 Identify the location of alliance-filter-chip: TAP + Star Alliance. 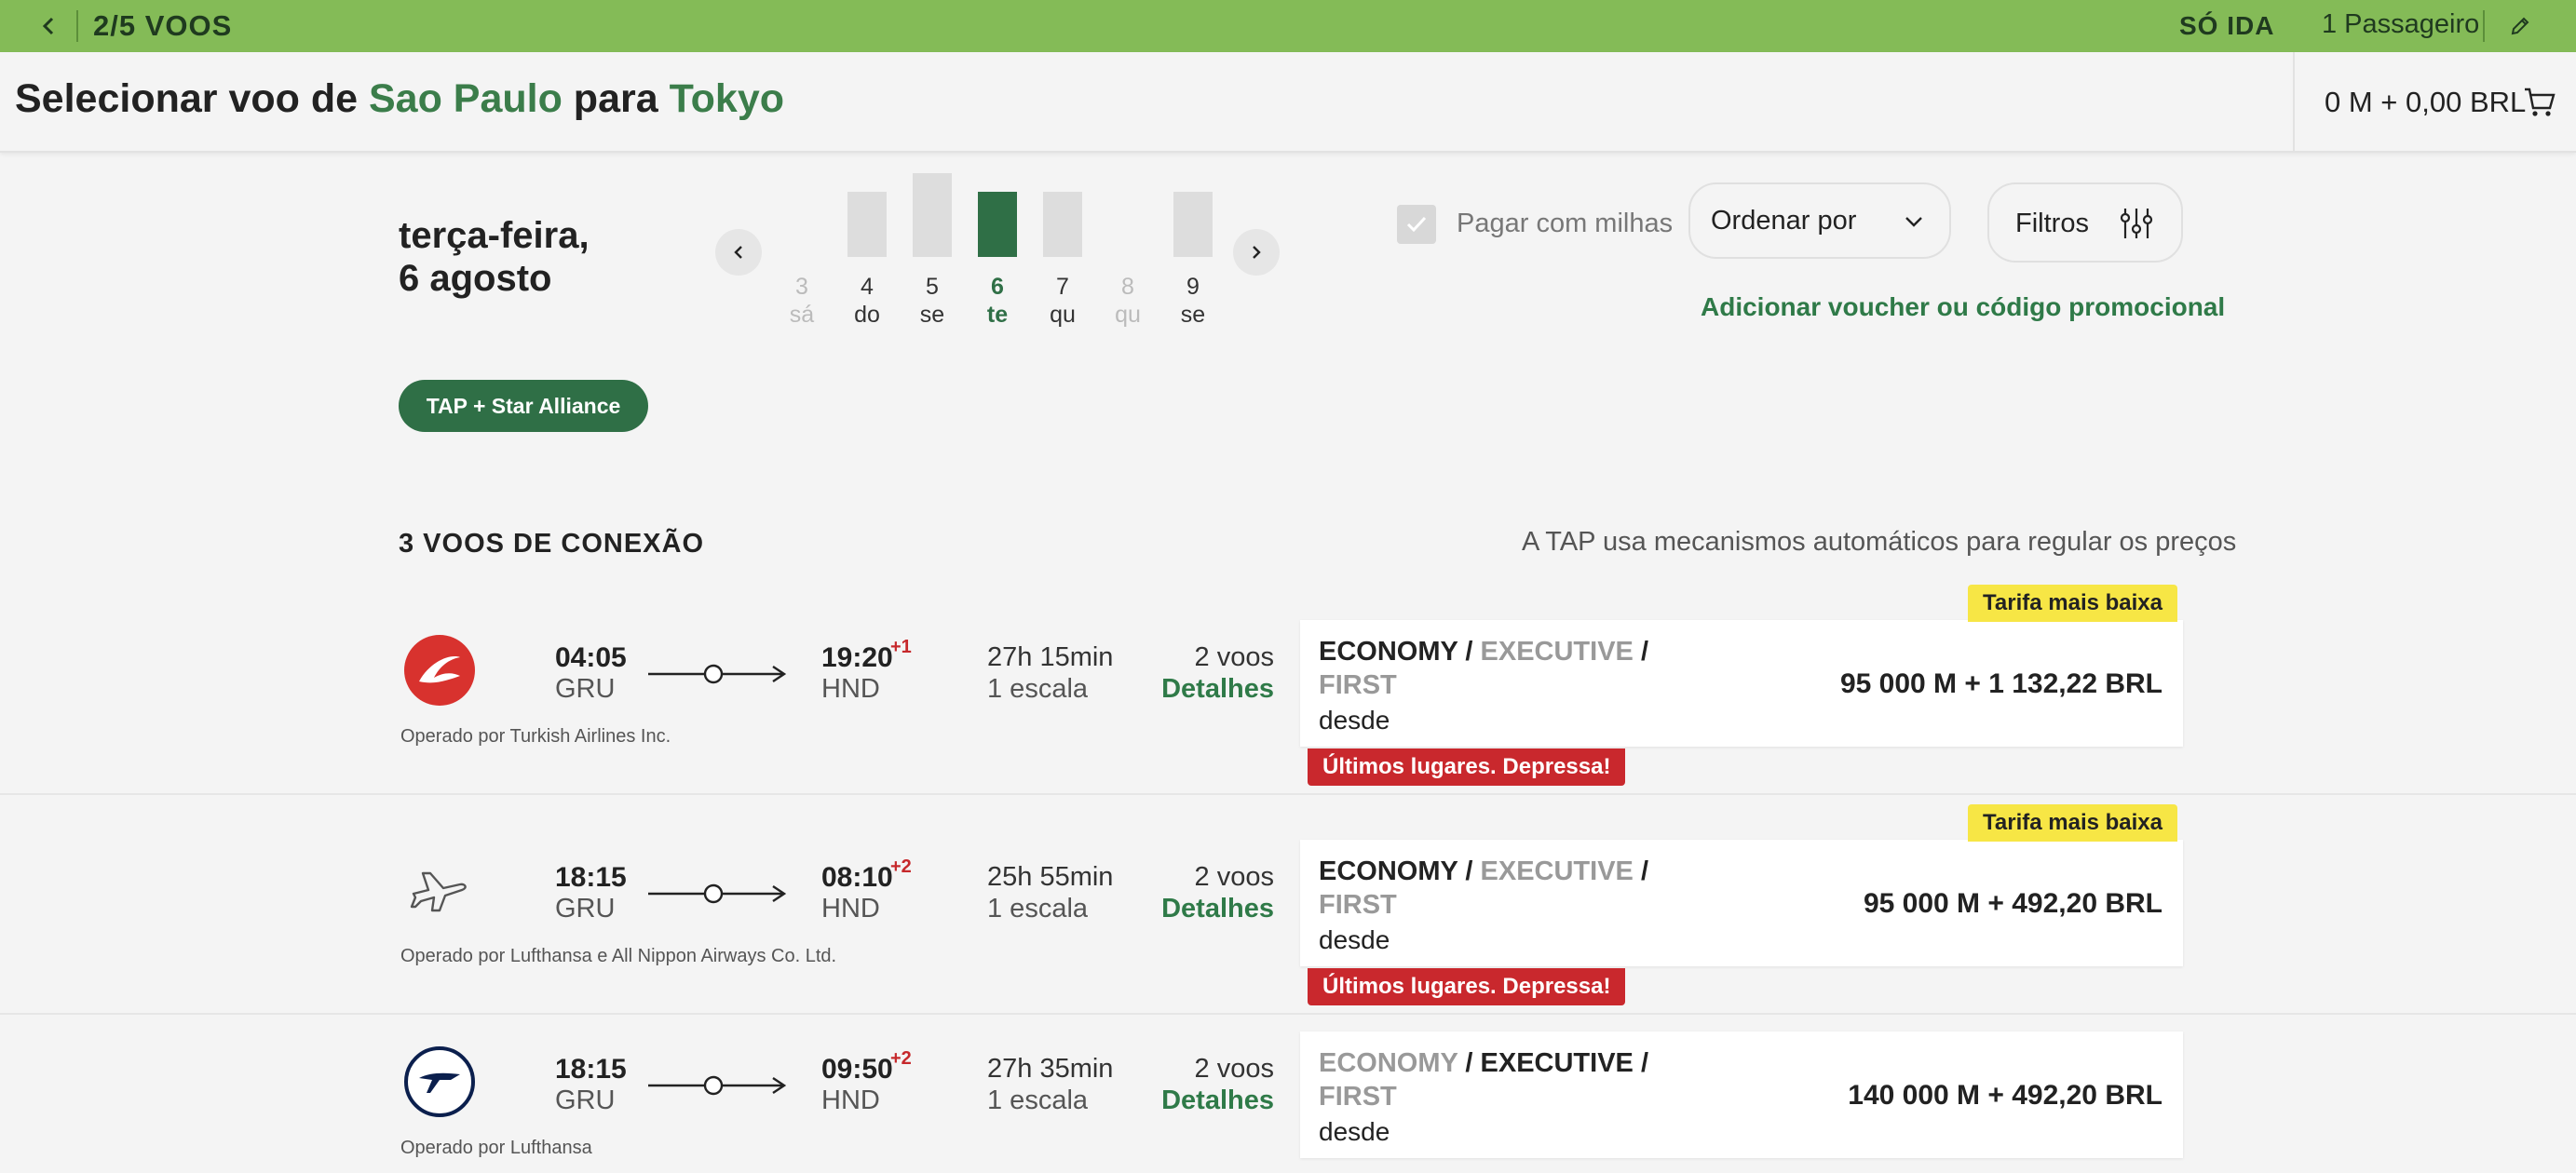
(523, 406).